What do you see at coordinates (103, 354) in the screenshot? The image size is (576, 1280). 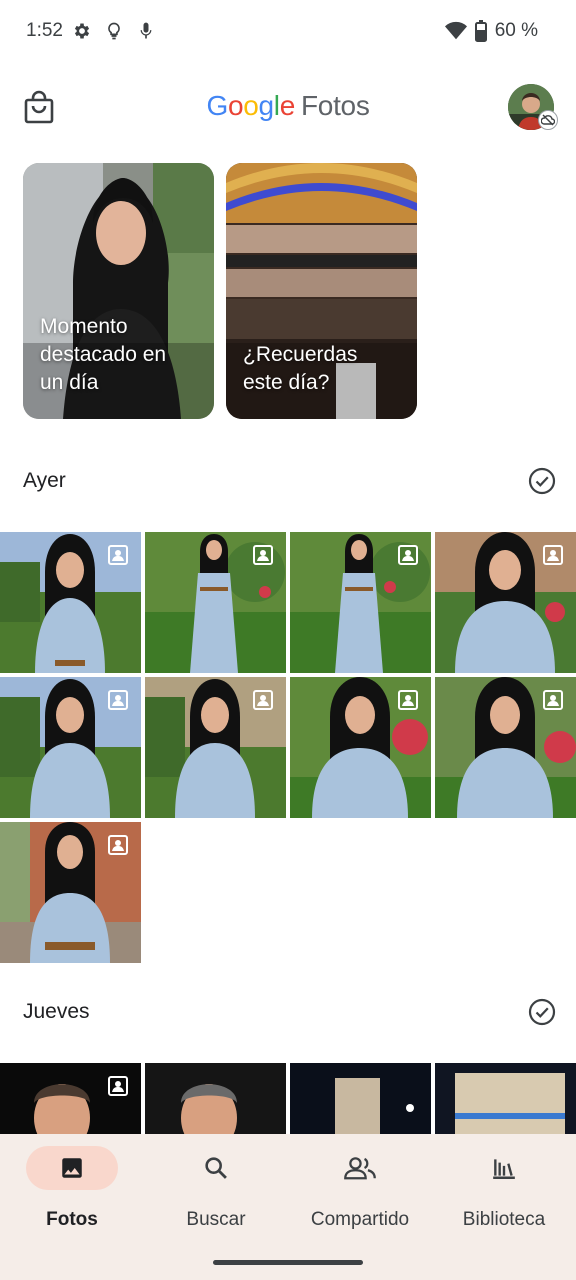 I see `memory-title: Momento destacado en un día` at bounding box center [103, 354].